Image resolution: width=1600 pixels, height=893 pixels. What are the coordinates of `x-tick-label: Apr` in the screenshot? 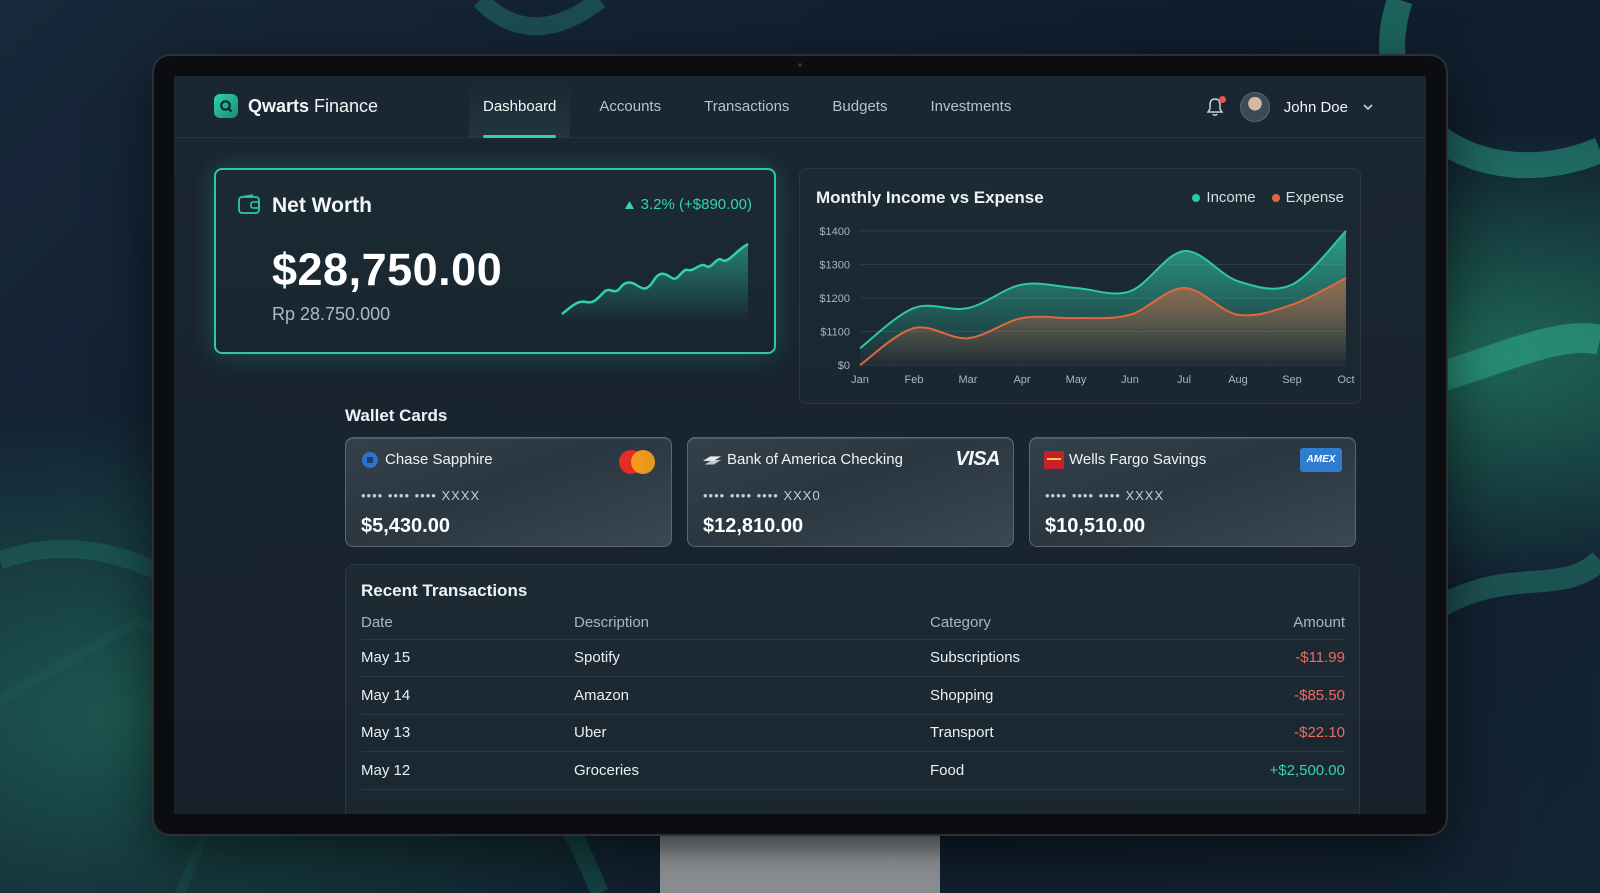 It's located at (1021, 380).